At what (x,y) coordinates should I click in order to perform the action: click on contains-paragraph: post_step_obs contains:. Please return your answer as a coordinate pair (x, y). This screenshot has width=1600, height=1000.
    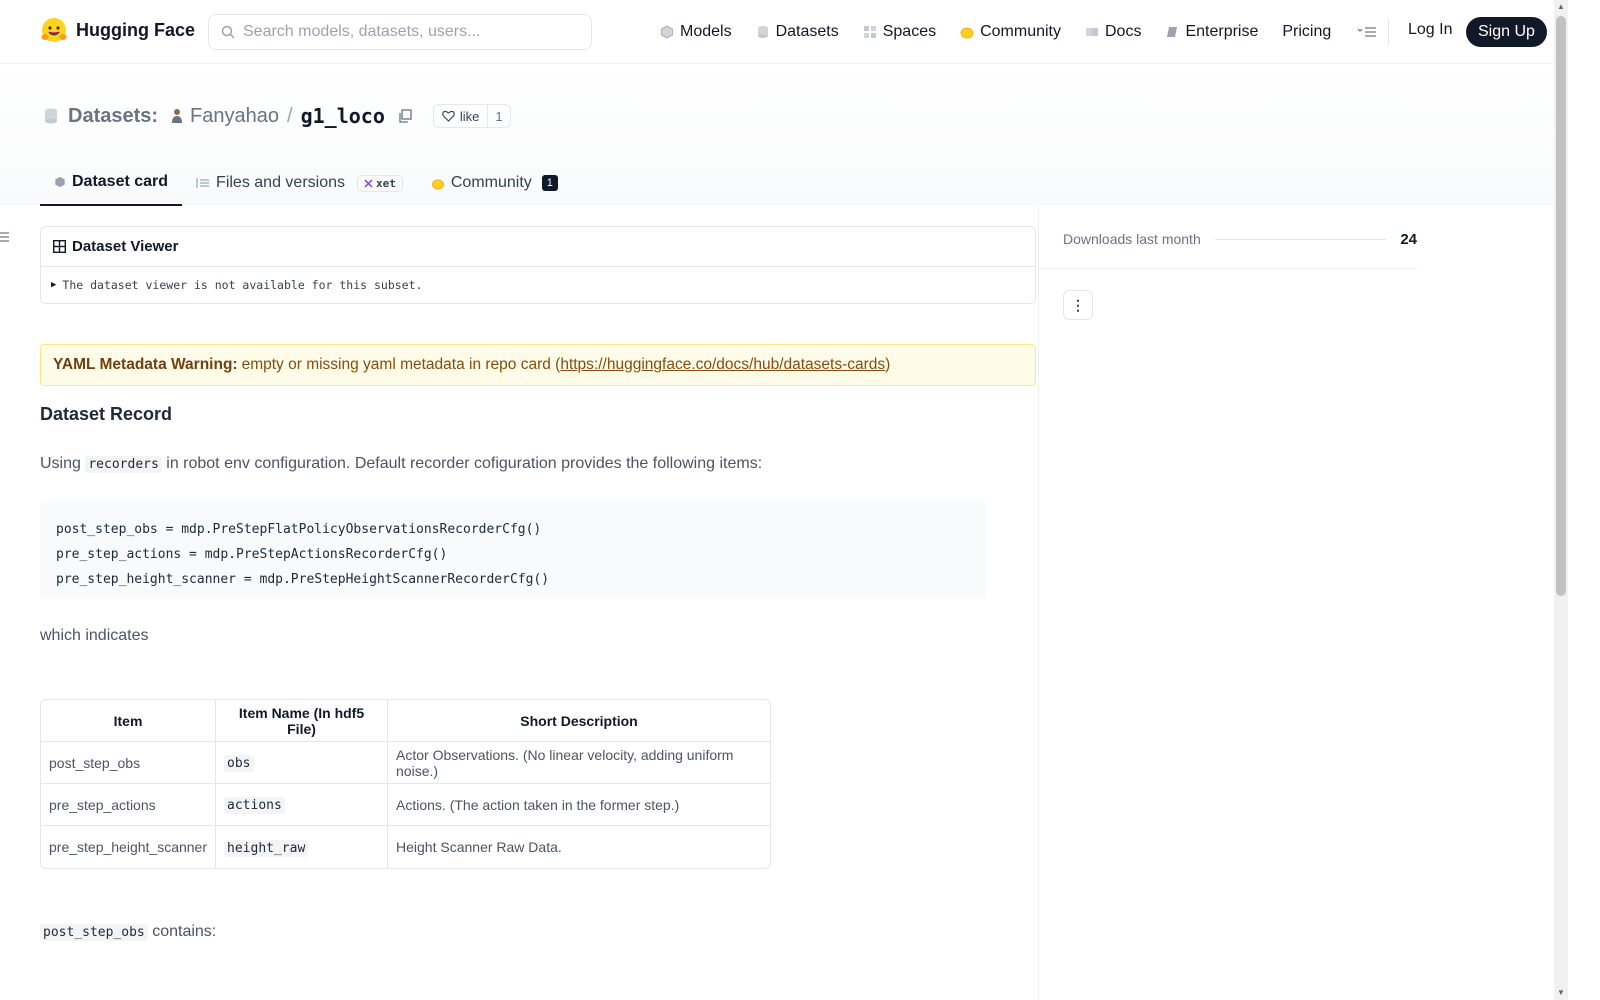
    Looking at the image, I should click on (538, 932).